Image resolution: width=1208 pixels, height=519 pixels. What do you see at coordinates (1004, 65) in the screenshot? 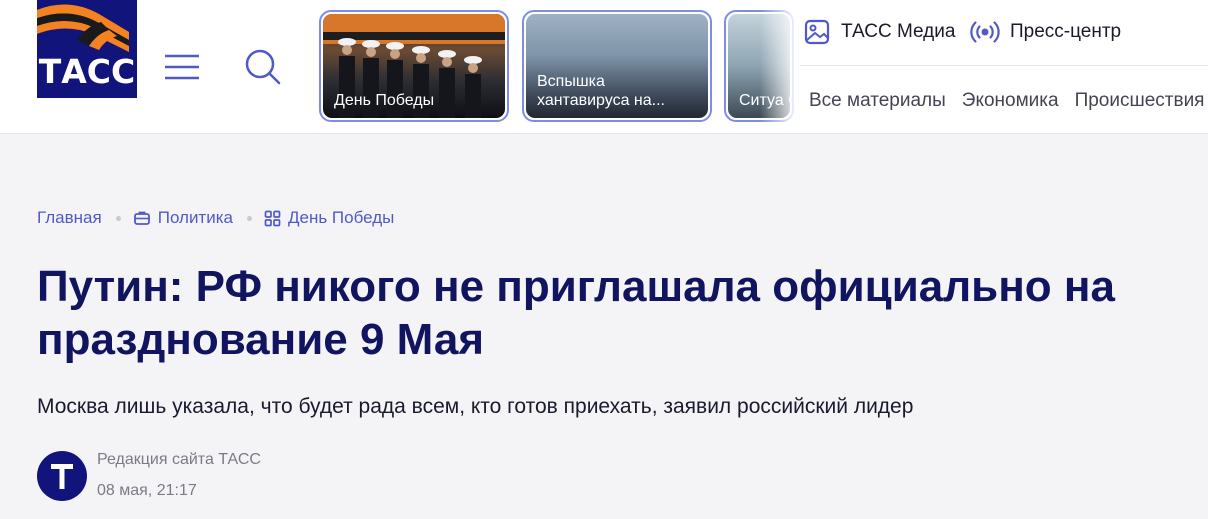
I see `header-divider` at bounding box center [1004, 65].